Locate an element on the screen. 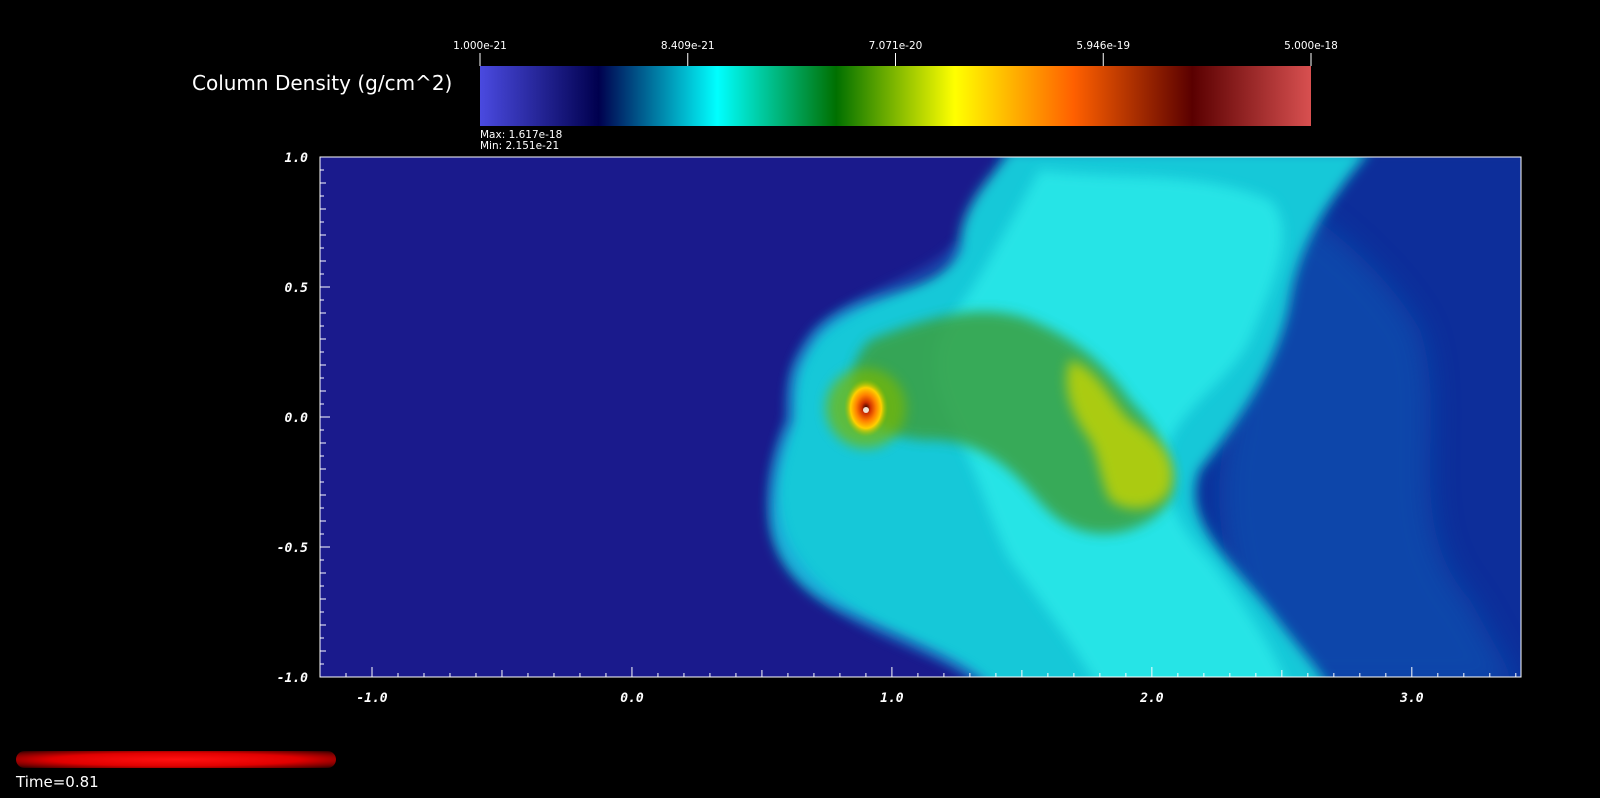  y-tick-label: -0.5 is located at coordinates (292, 548).